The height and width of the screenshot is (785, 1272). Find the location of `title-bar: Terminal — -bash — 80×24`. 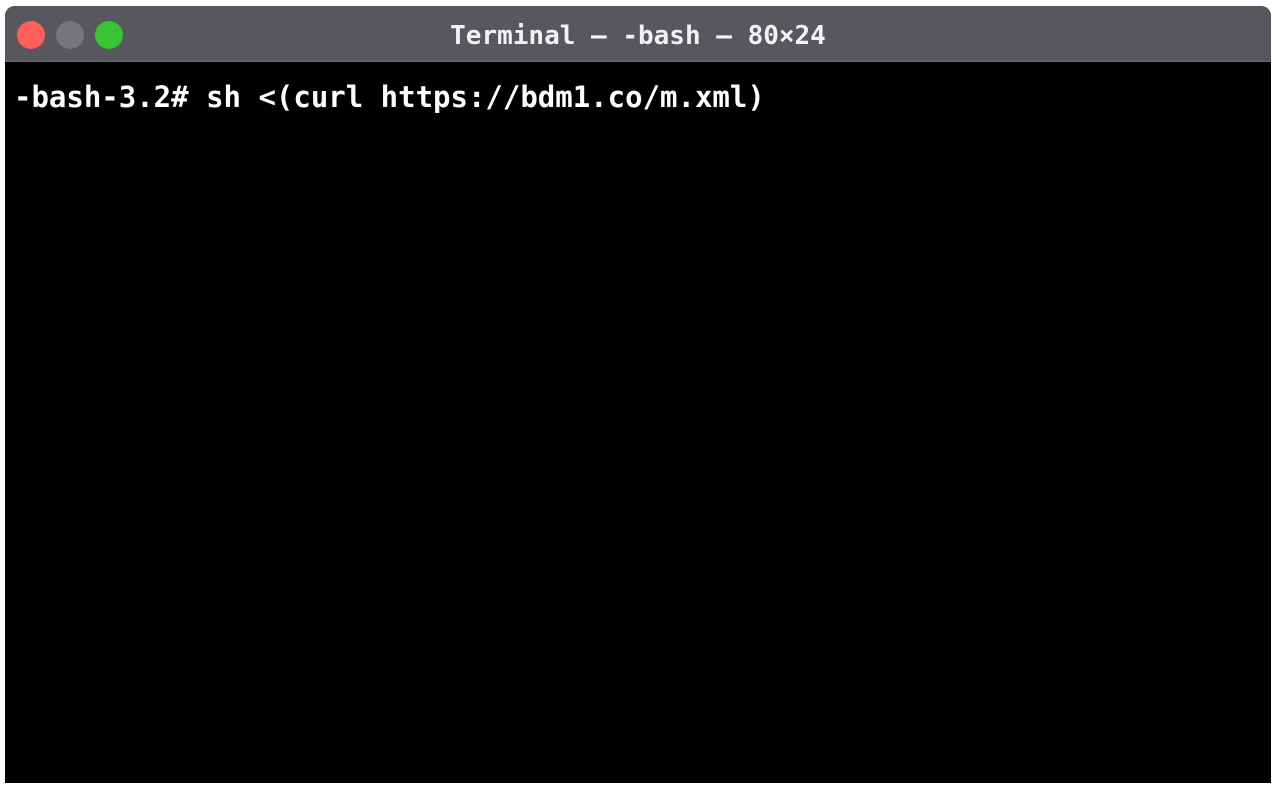

title-bar: Terminal — -bash — 80×24 is located at coordinates (638, 34).